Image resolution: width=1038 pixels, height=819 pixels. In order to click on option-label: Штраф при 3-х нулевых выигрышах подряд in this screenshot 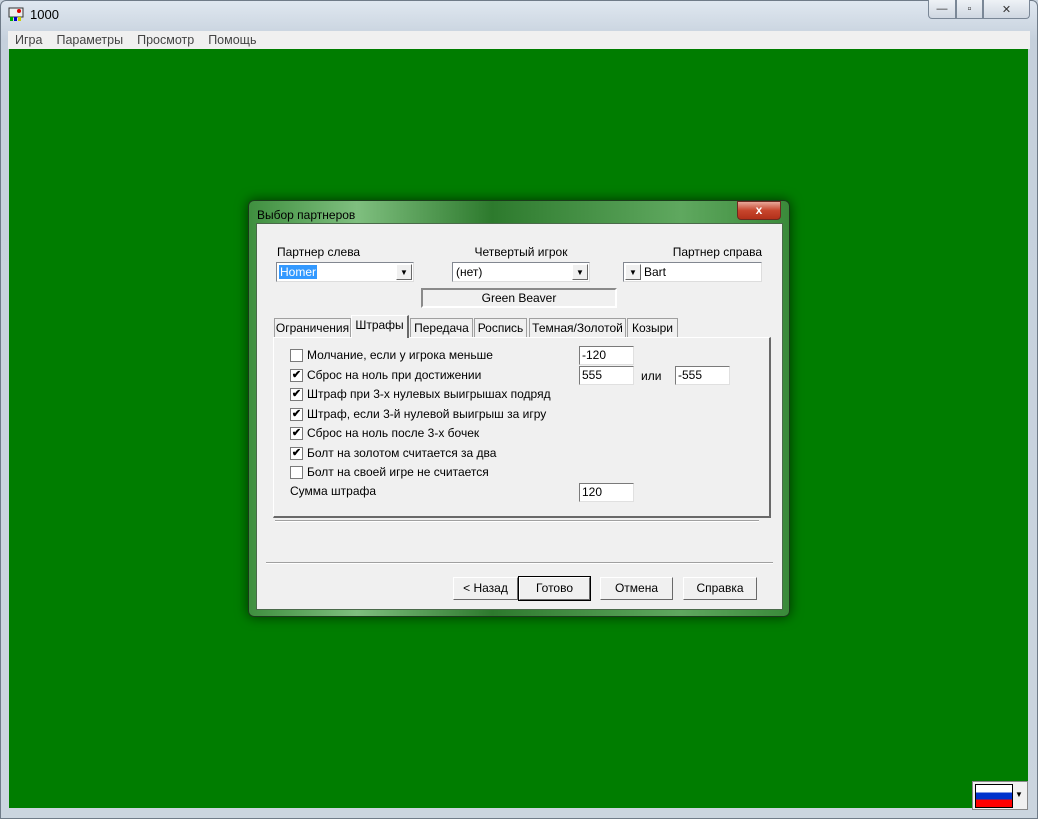, I will do `click(429, 394)`.